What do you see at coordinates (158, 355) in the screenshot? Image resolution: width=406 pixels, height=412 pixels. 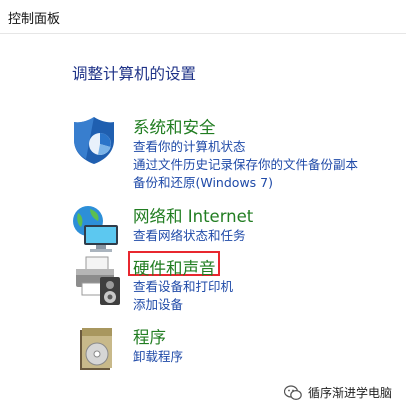 I see `link-uninstall-program: 卸载程序` at bounding box center [158, 355].